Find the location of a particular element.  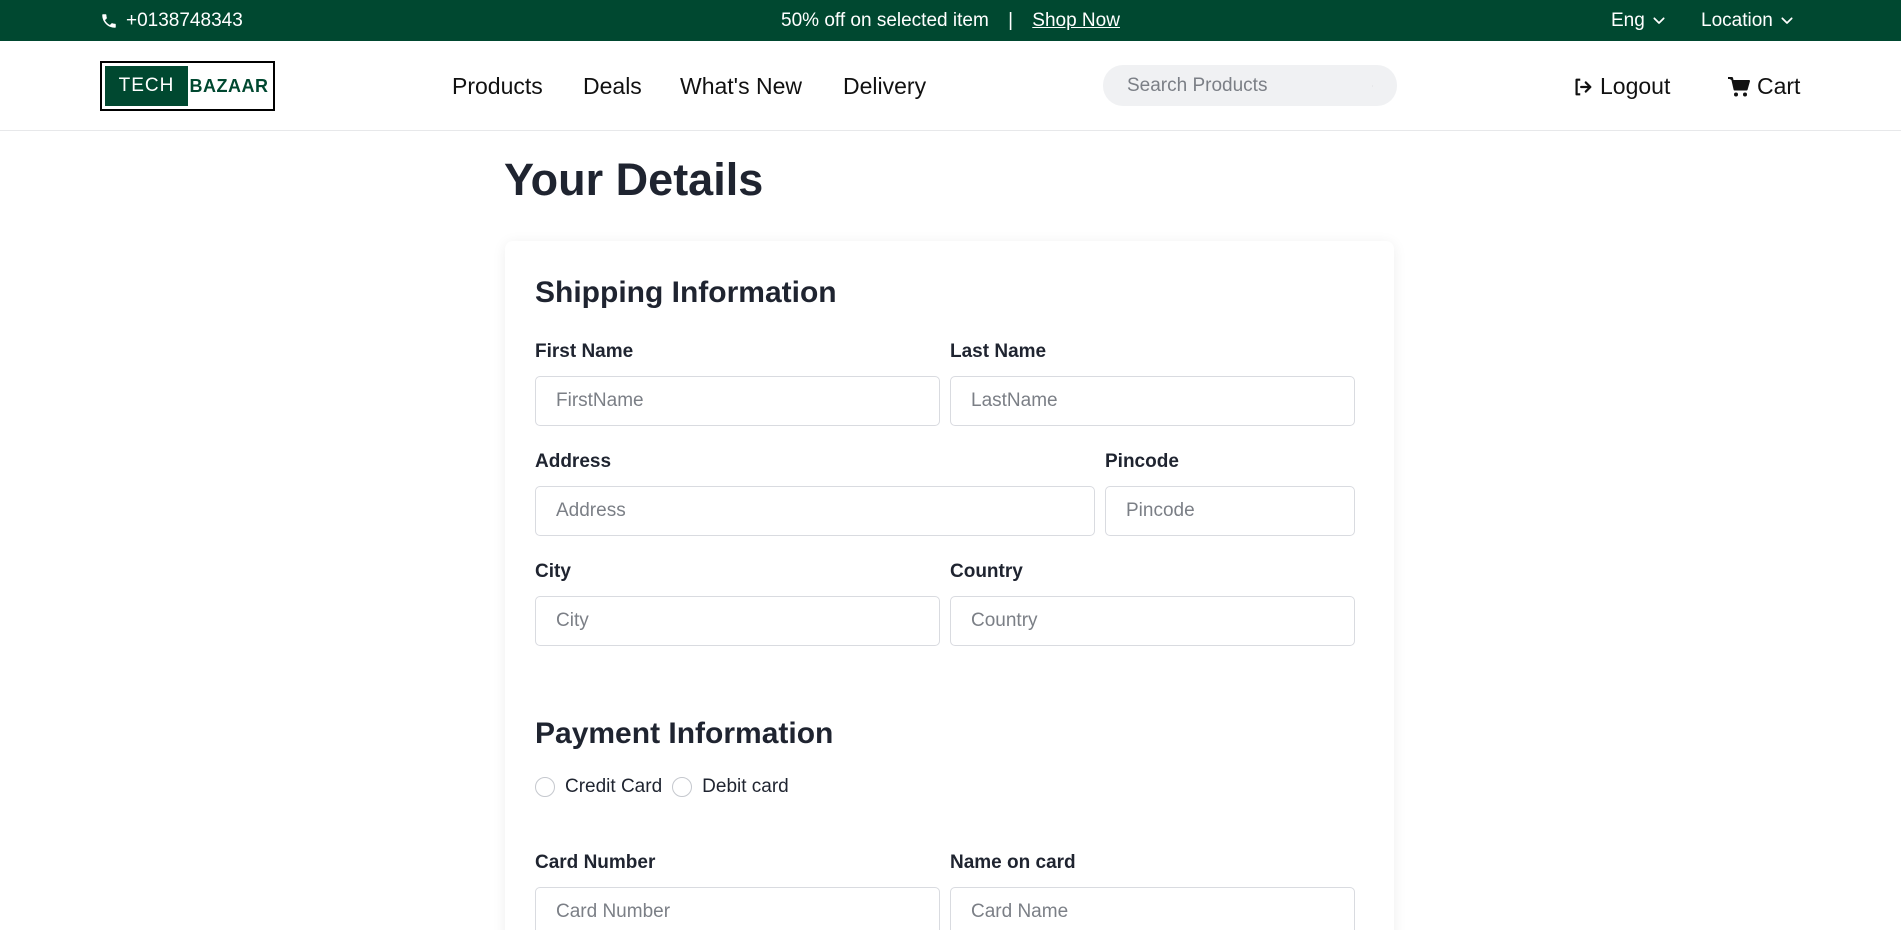

cart-link: Cart is located at coordinates (1763, 86).